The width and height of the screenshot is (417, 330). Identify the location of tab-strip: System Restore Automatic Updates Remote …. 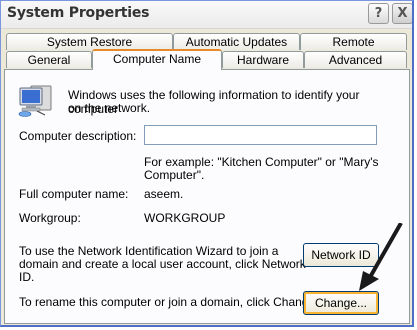
(206, 49).